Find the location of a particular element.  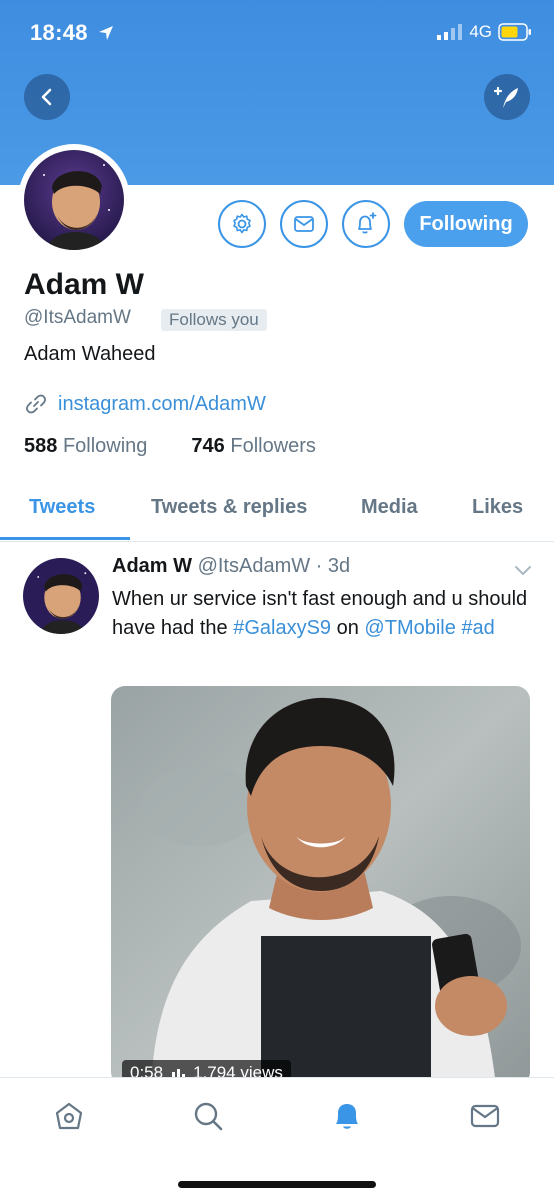

following-count: 588 Following is located at coordinates (85, 446).